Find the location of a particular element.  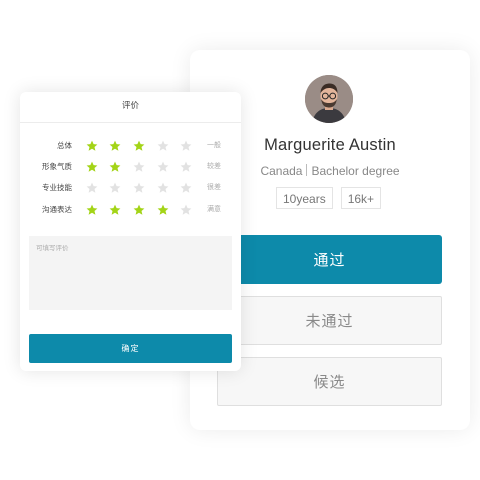

comment-input is located at coordinates (130, 273).